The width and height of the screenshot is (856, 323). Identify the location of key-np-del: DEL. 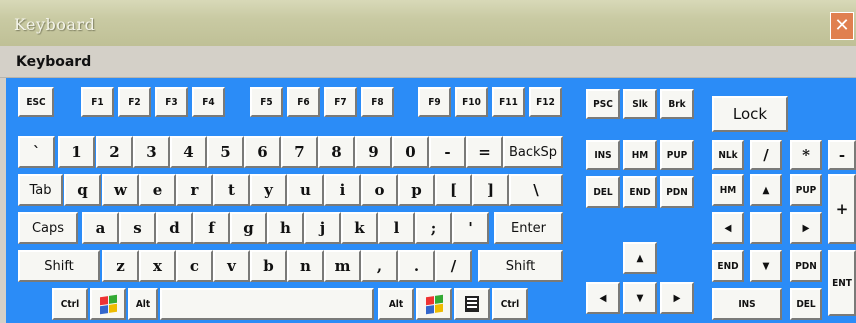
(806, 304).